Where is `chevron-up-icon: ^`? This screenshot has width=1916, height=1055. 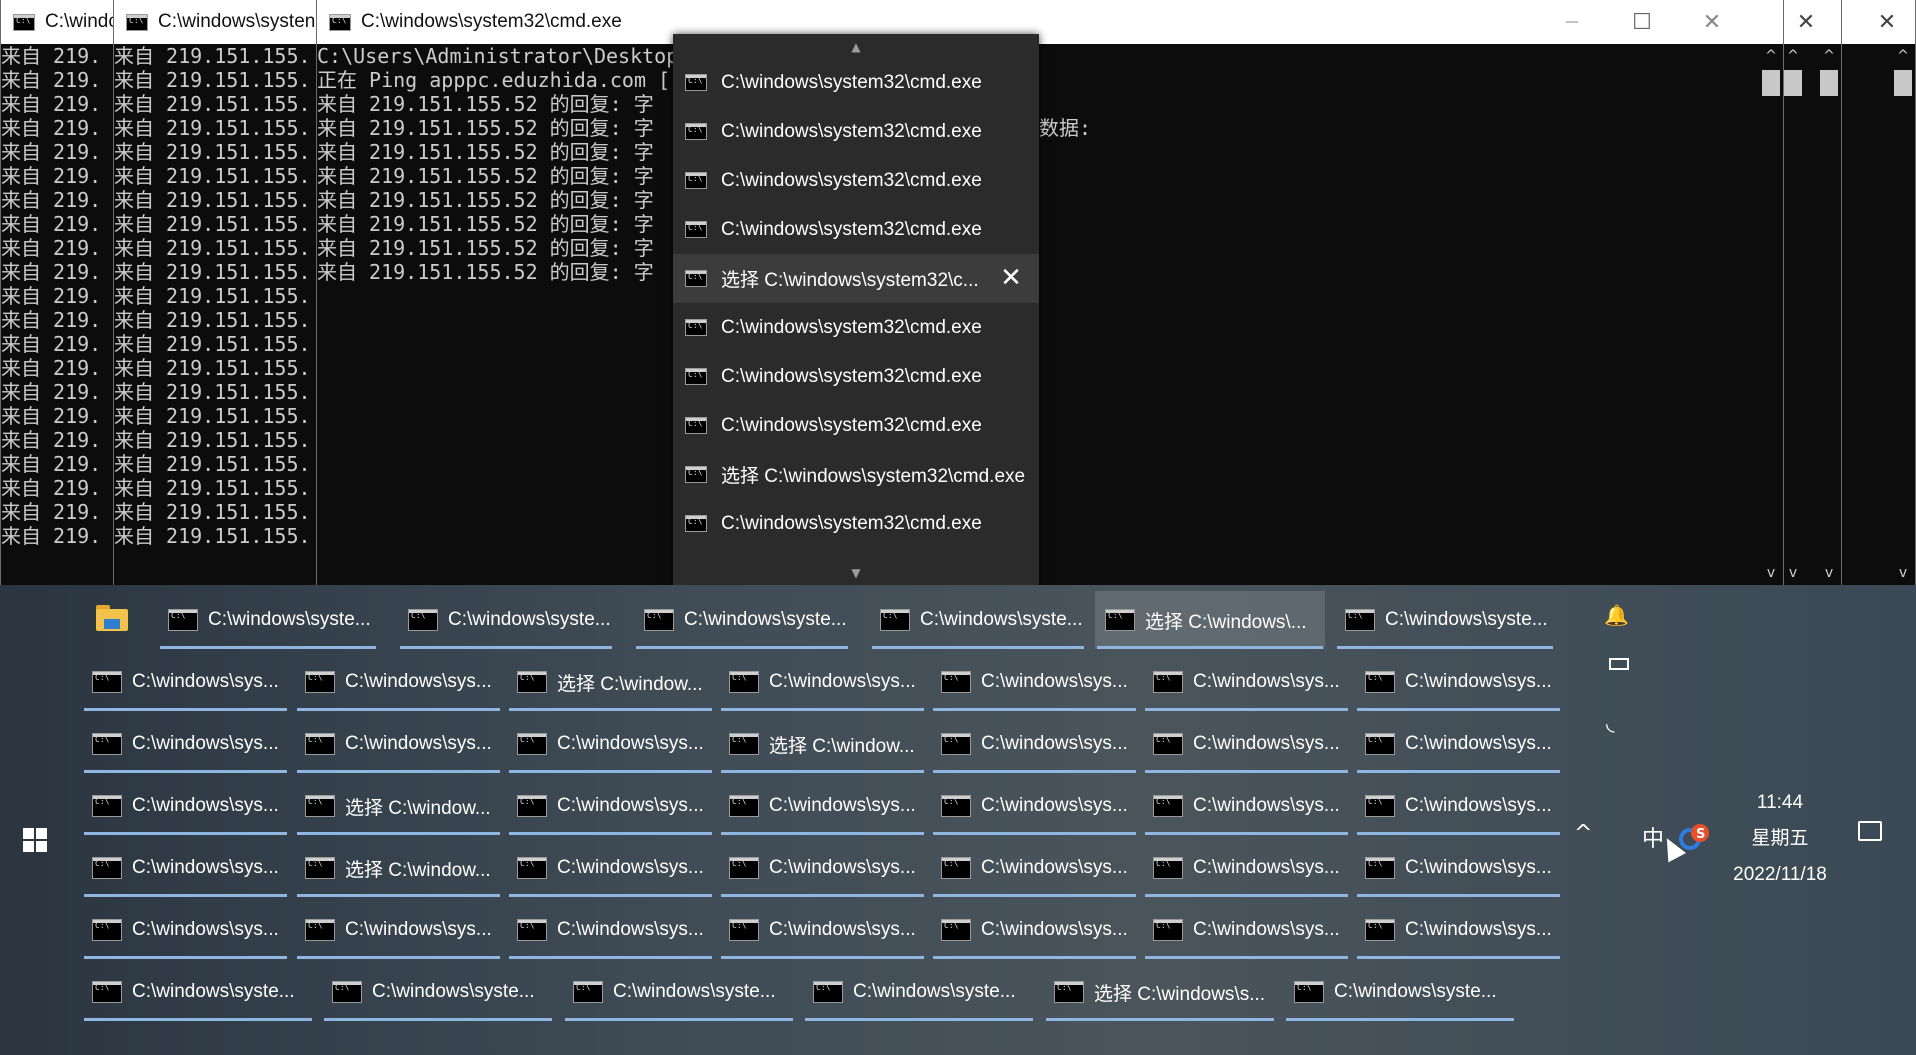
chevron-up-icon: ^ is located at coordinates (1583, 833).